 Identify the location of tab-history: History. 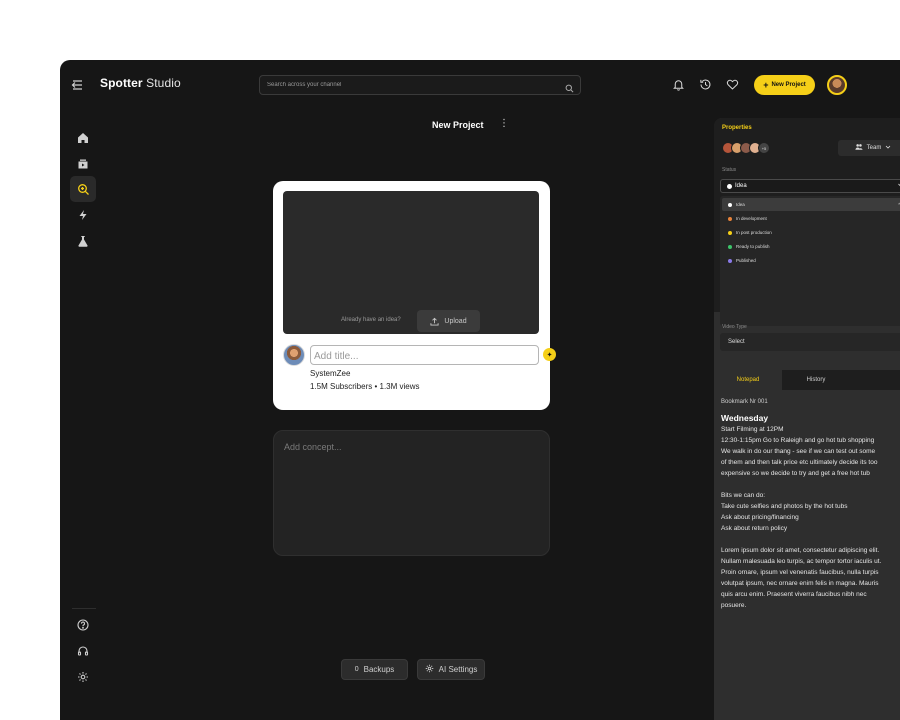
(816, 380).